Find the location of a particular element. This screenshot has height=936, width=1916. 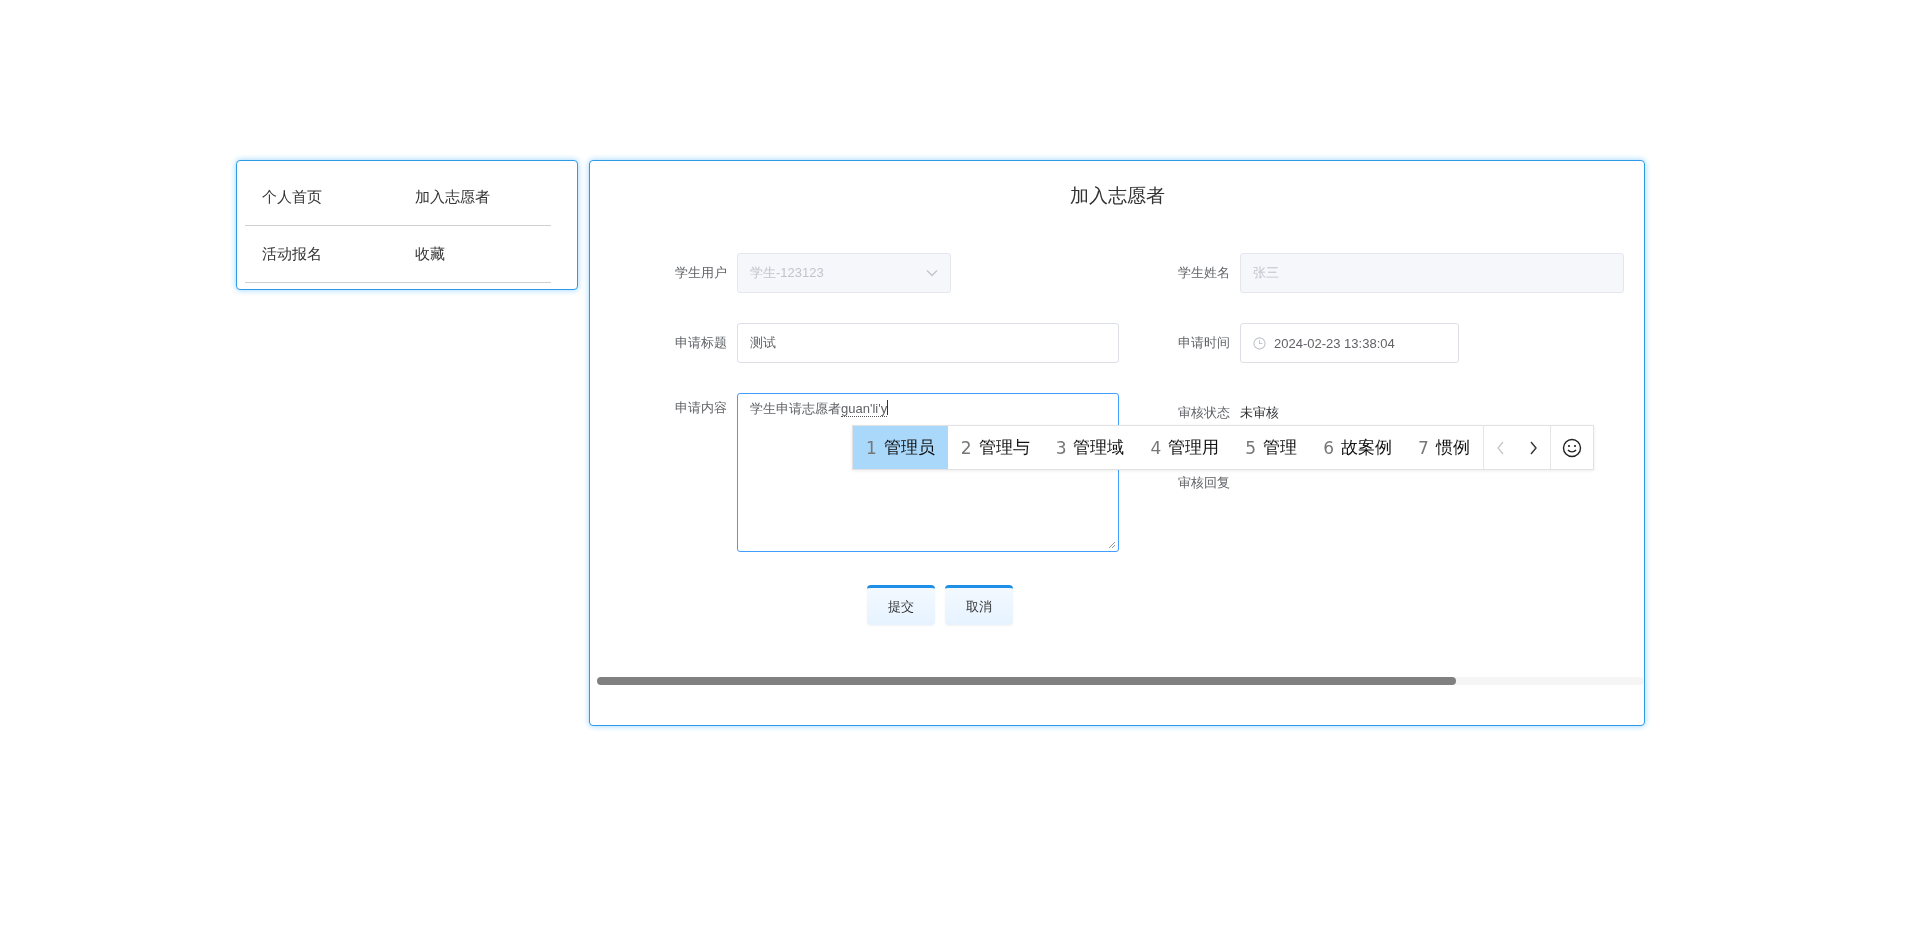

datetime-field: 2024-02-23 13:38:04 is located at coordinates (1349, 343).